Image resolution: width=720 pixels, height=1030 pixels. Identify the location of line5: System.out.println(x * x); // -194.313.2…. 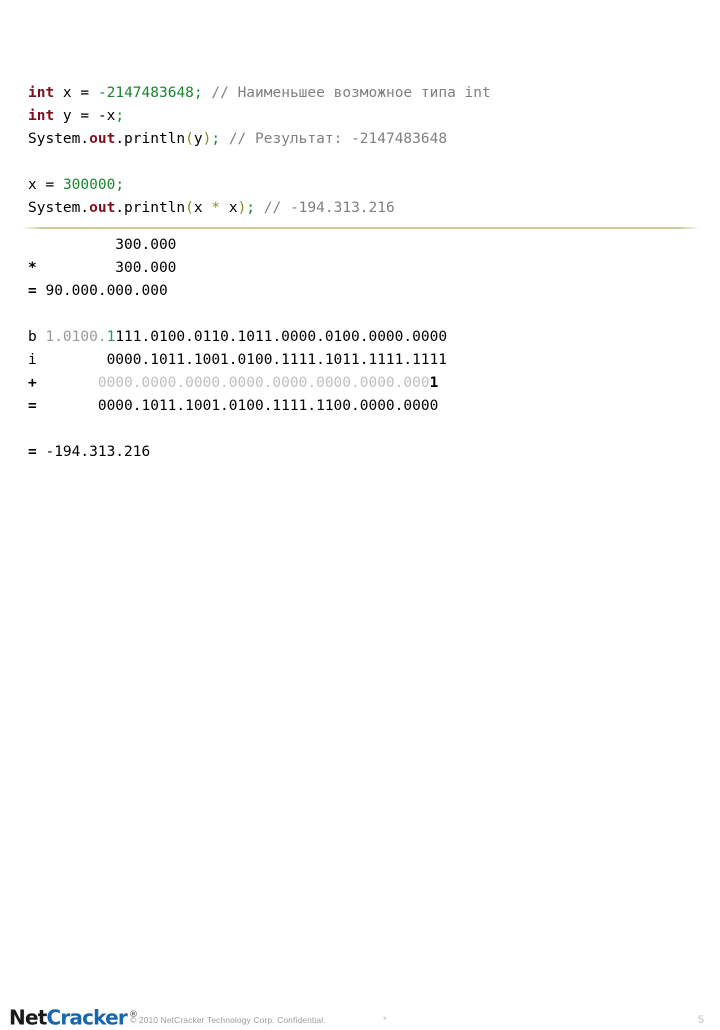
(259, 208).